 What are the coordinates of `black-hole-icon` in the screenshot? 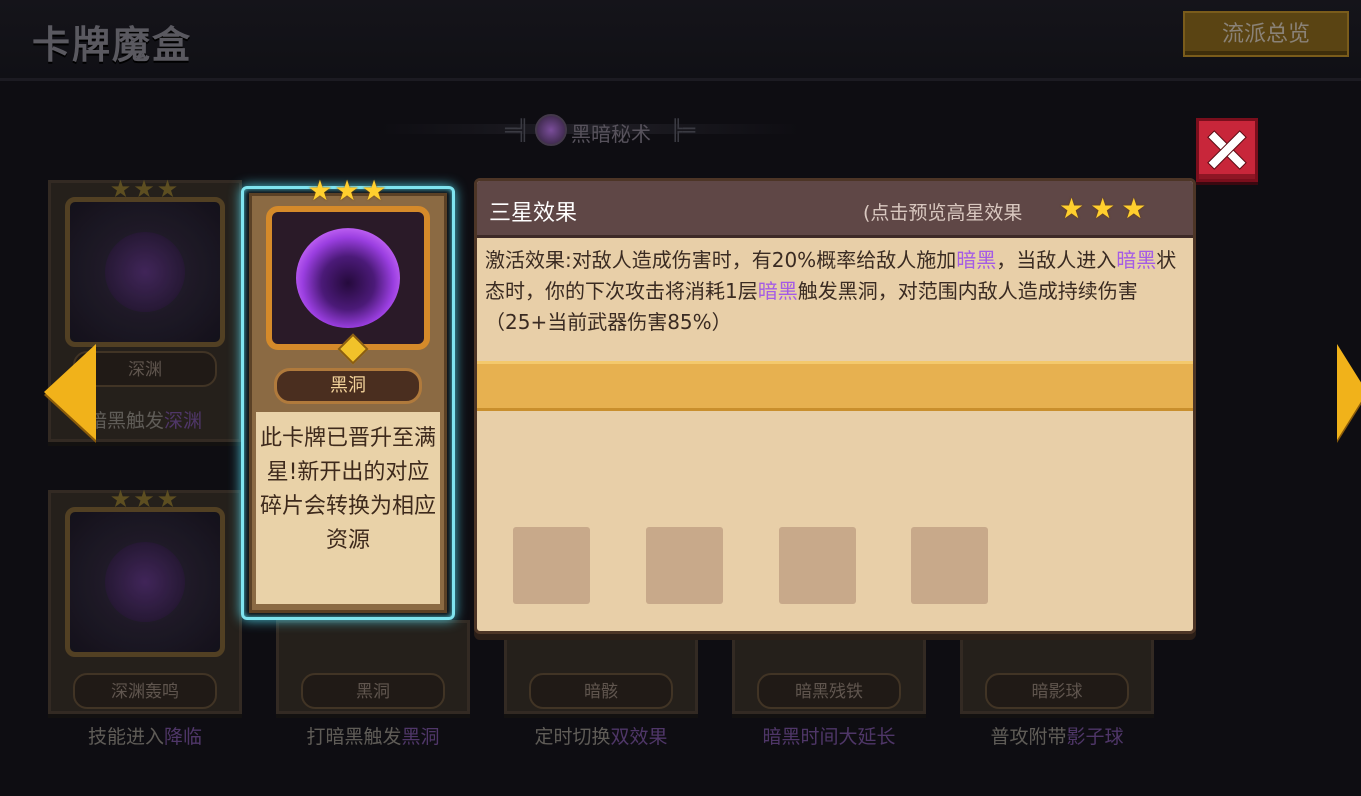 It's located at (348, 278).